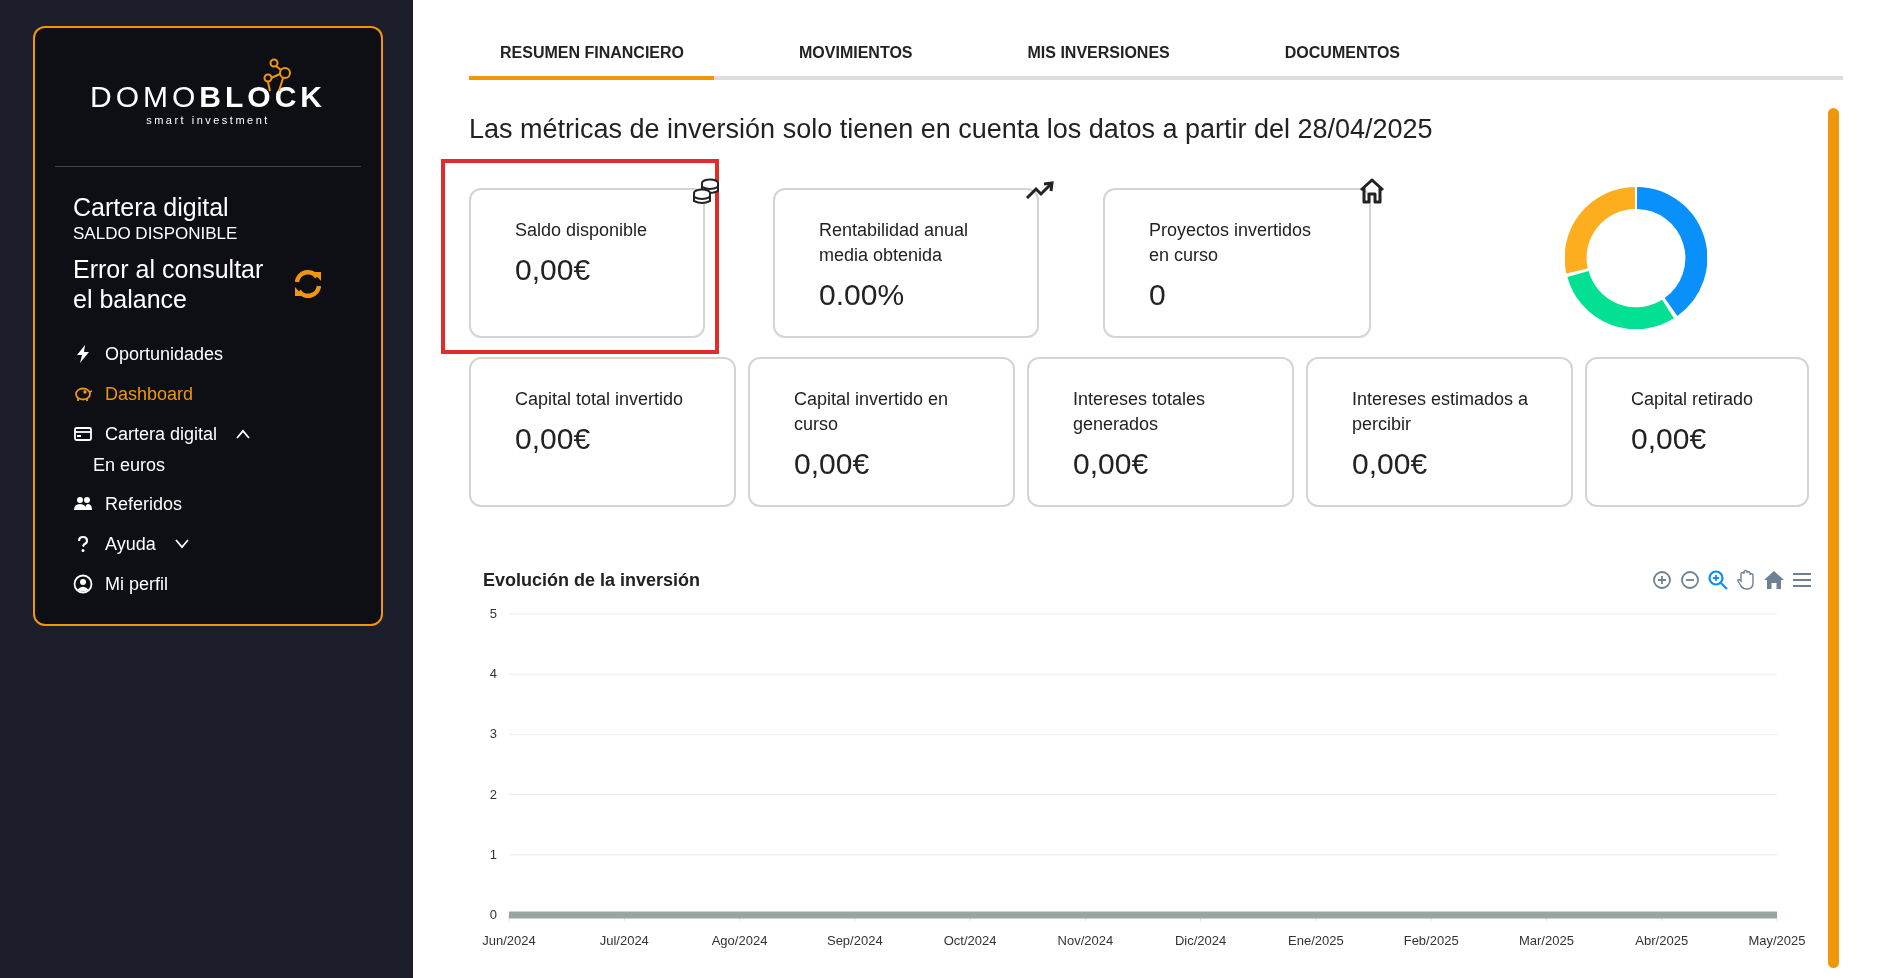 The height and width of the screenshot is (978, 1877). What do you see at coordinates (493, 613) in the screenshot?
I see `axis-tick-label: 5` at bounding box center [493, 613].